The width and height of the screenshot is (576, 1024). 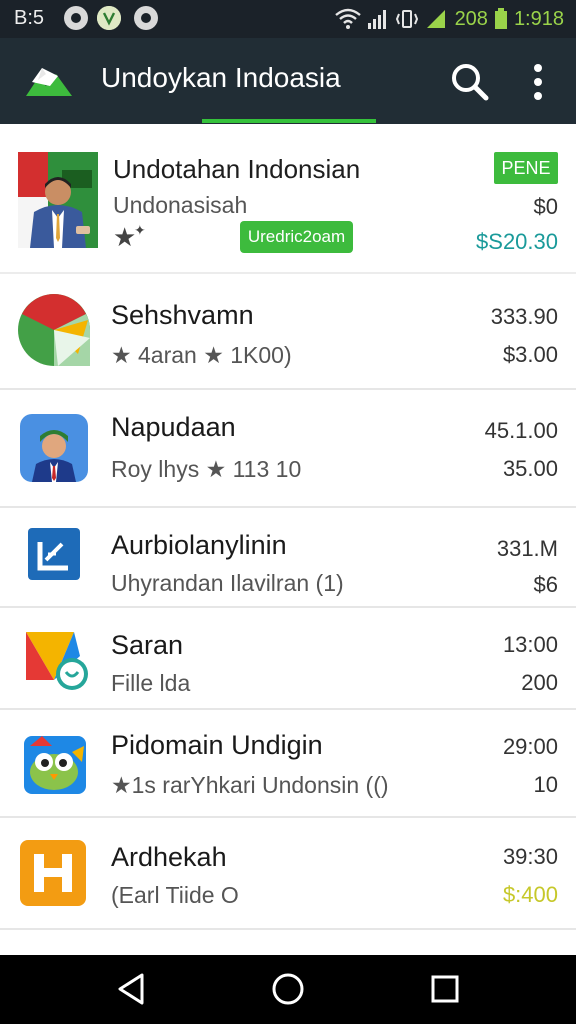 What do you see at coordinates (406, 19) in the screenshot?
I see `vibrate-icon` at bounding box center [406, 19].